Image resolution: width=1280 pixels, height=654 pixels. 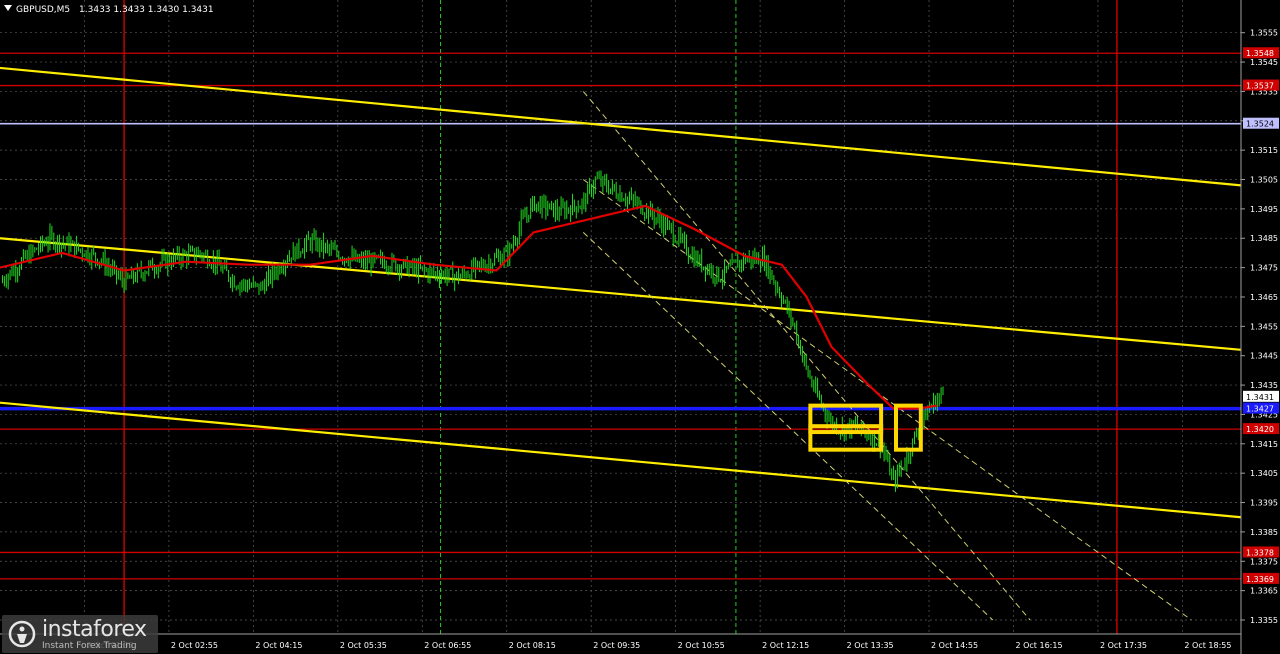 I want to click on x-tick-label: 2 Oct 12:15, so click(x=785, y=645).